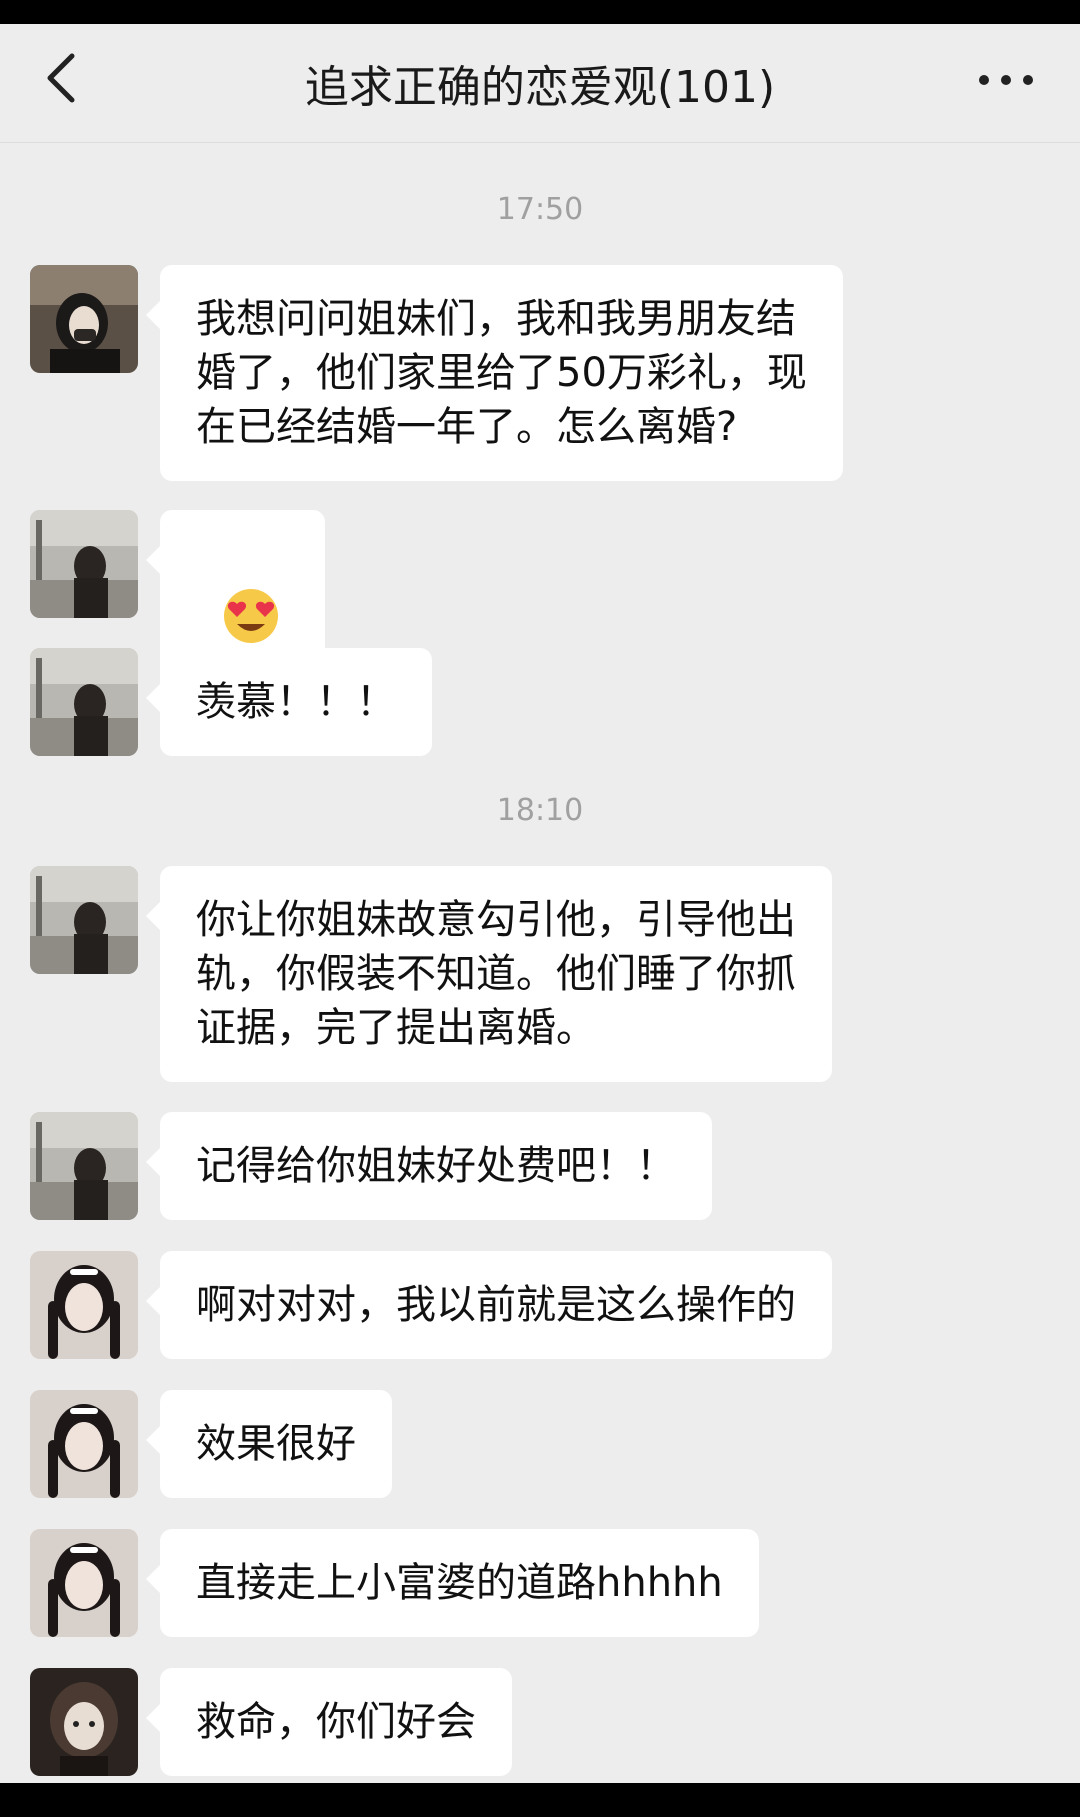 The height and width of the screenshot is (1817, 1080). What do you see at coordinates (251, 616) in the screenshot?
I see `heart-eyes-emoji` at bounding box center [251, 616].